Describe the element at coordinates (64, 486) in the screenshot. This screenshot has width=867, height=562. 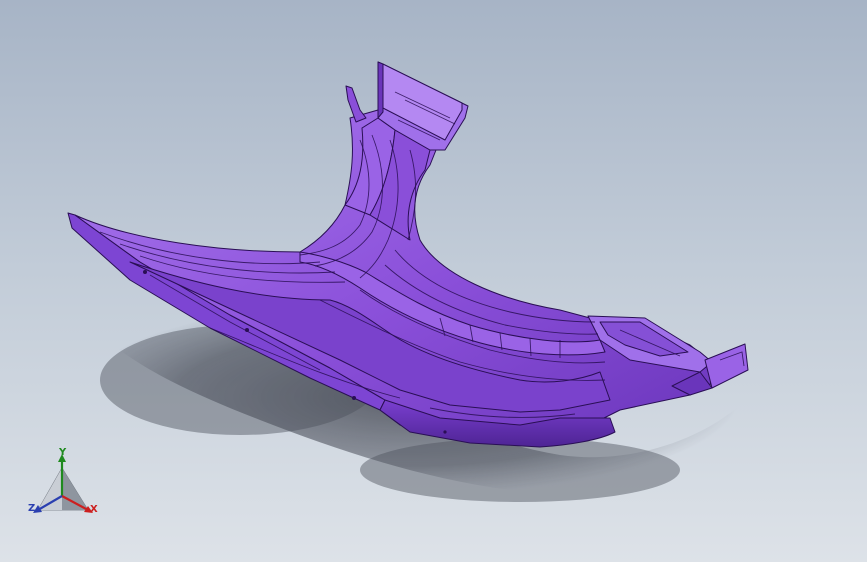
I see `coordinate-triad: Y X Z` at that location.